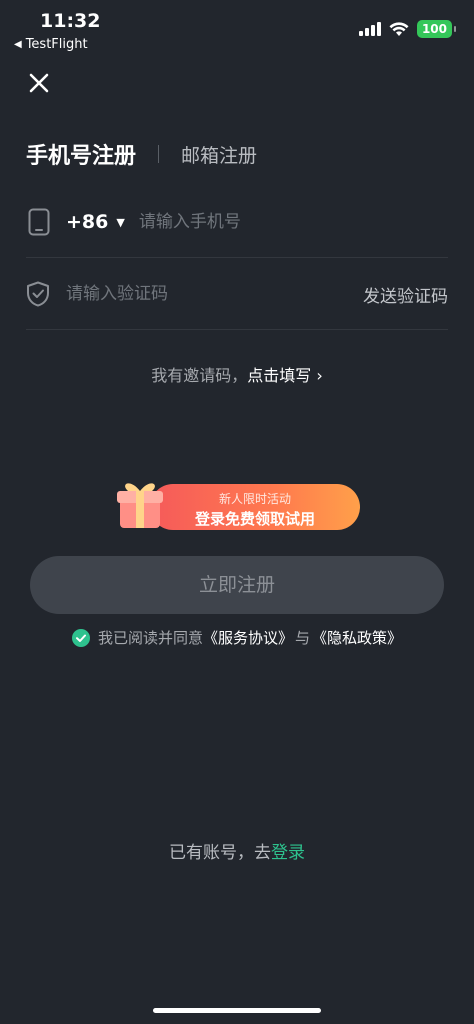  I want to click on battery-icon: 100, so click(436, 29).